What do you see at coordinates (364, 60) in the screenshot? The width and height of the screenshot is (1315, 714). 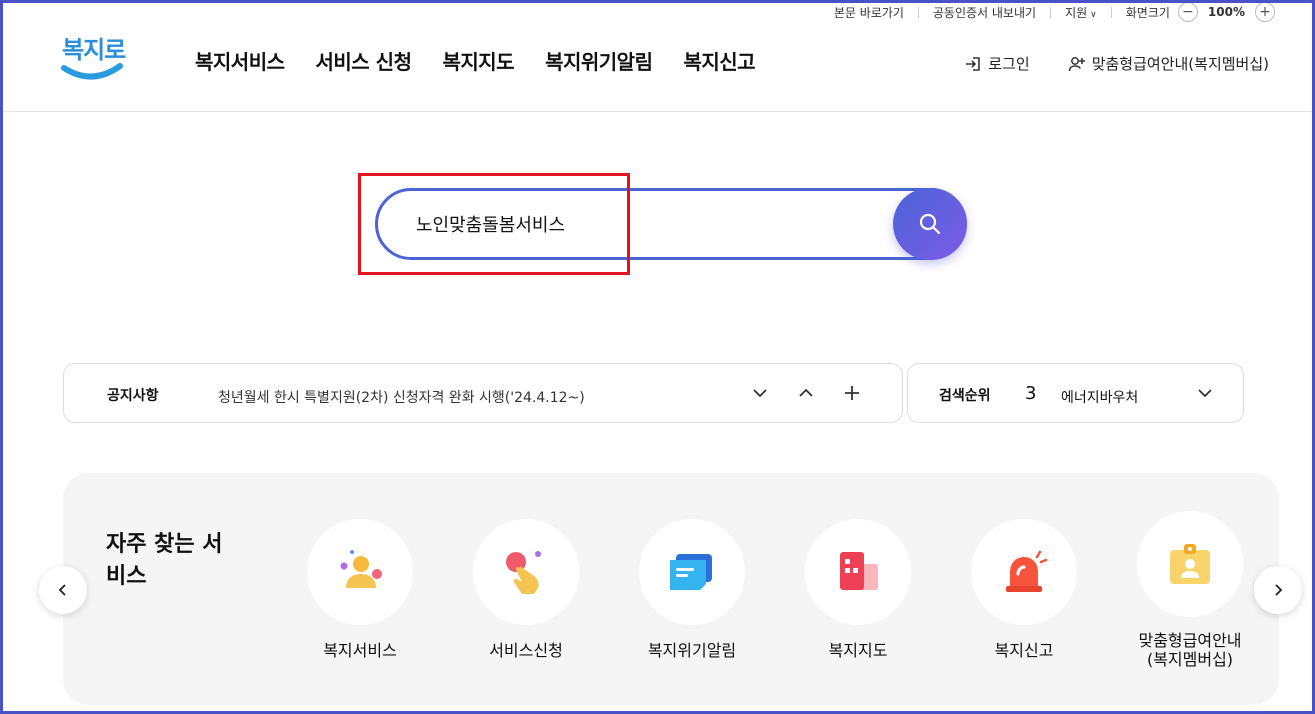 I see `nav-service-apply: 서비스 신청` at bounding box center [364, 60].